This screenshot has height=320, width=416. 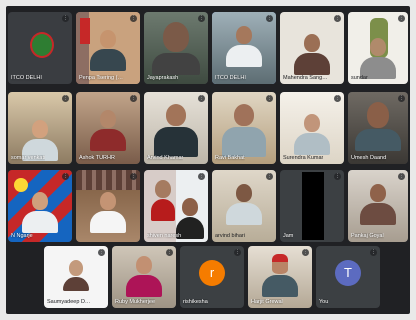 What do you see at coordinates (324, 302) in the screenshot?
I see `participant-name: You` at bounding box center [324, 302].